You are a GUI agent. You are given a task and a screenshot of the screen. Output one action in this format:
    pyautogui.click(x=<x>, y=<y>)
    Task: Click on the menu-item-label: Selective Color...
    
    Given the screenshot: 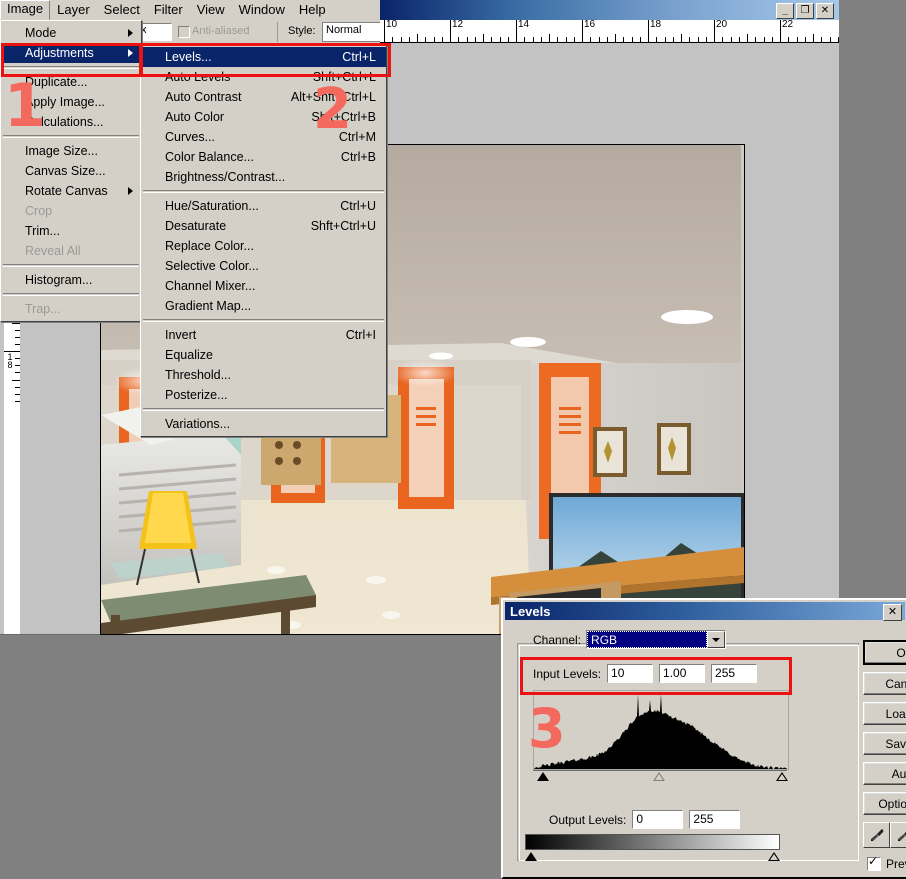 What is the action you would take?
    pyautogui.click(x=212, y=266)
    